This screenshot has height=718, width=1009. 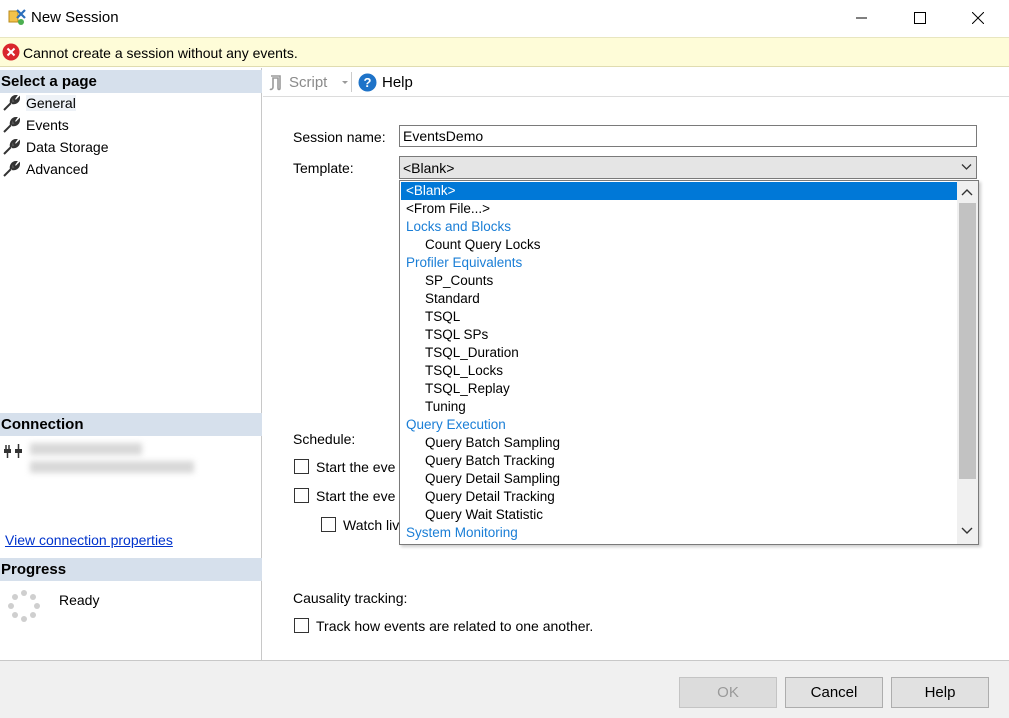 What do you see at coordinates (679, 533) in the screenshot?
I see `dropdown-category: System Monitoring` at bounding box center [679, 533].